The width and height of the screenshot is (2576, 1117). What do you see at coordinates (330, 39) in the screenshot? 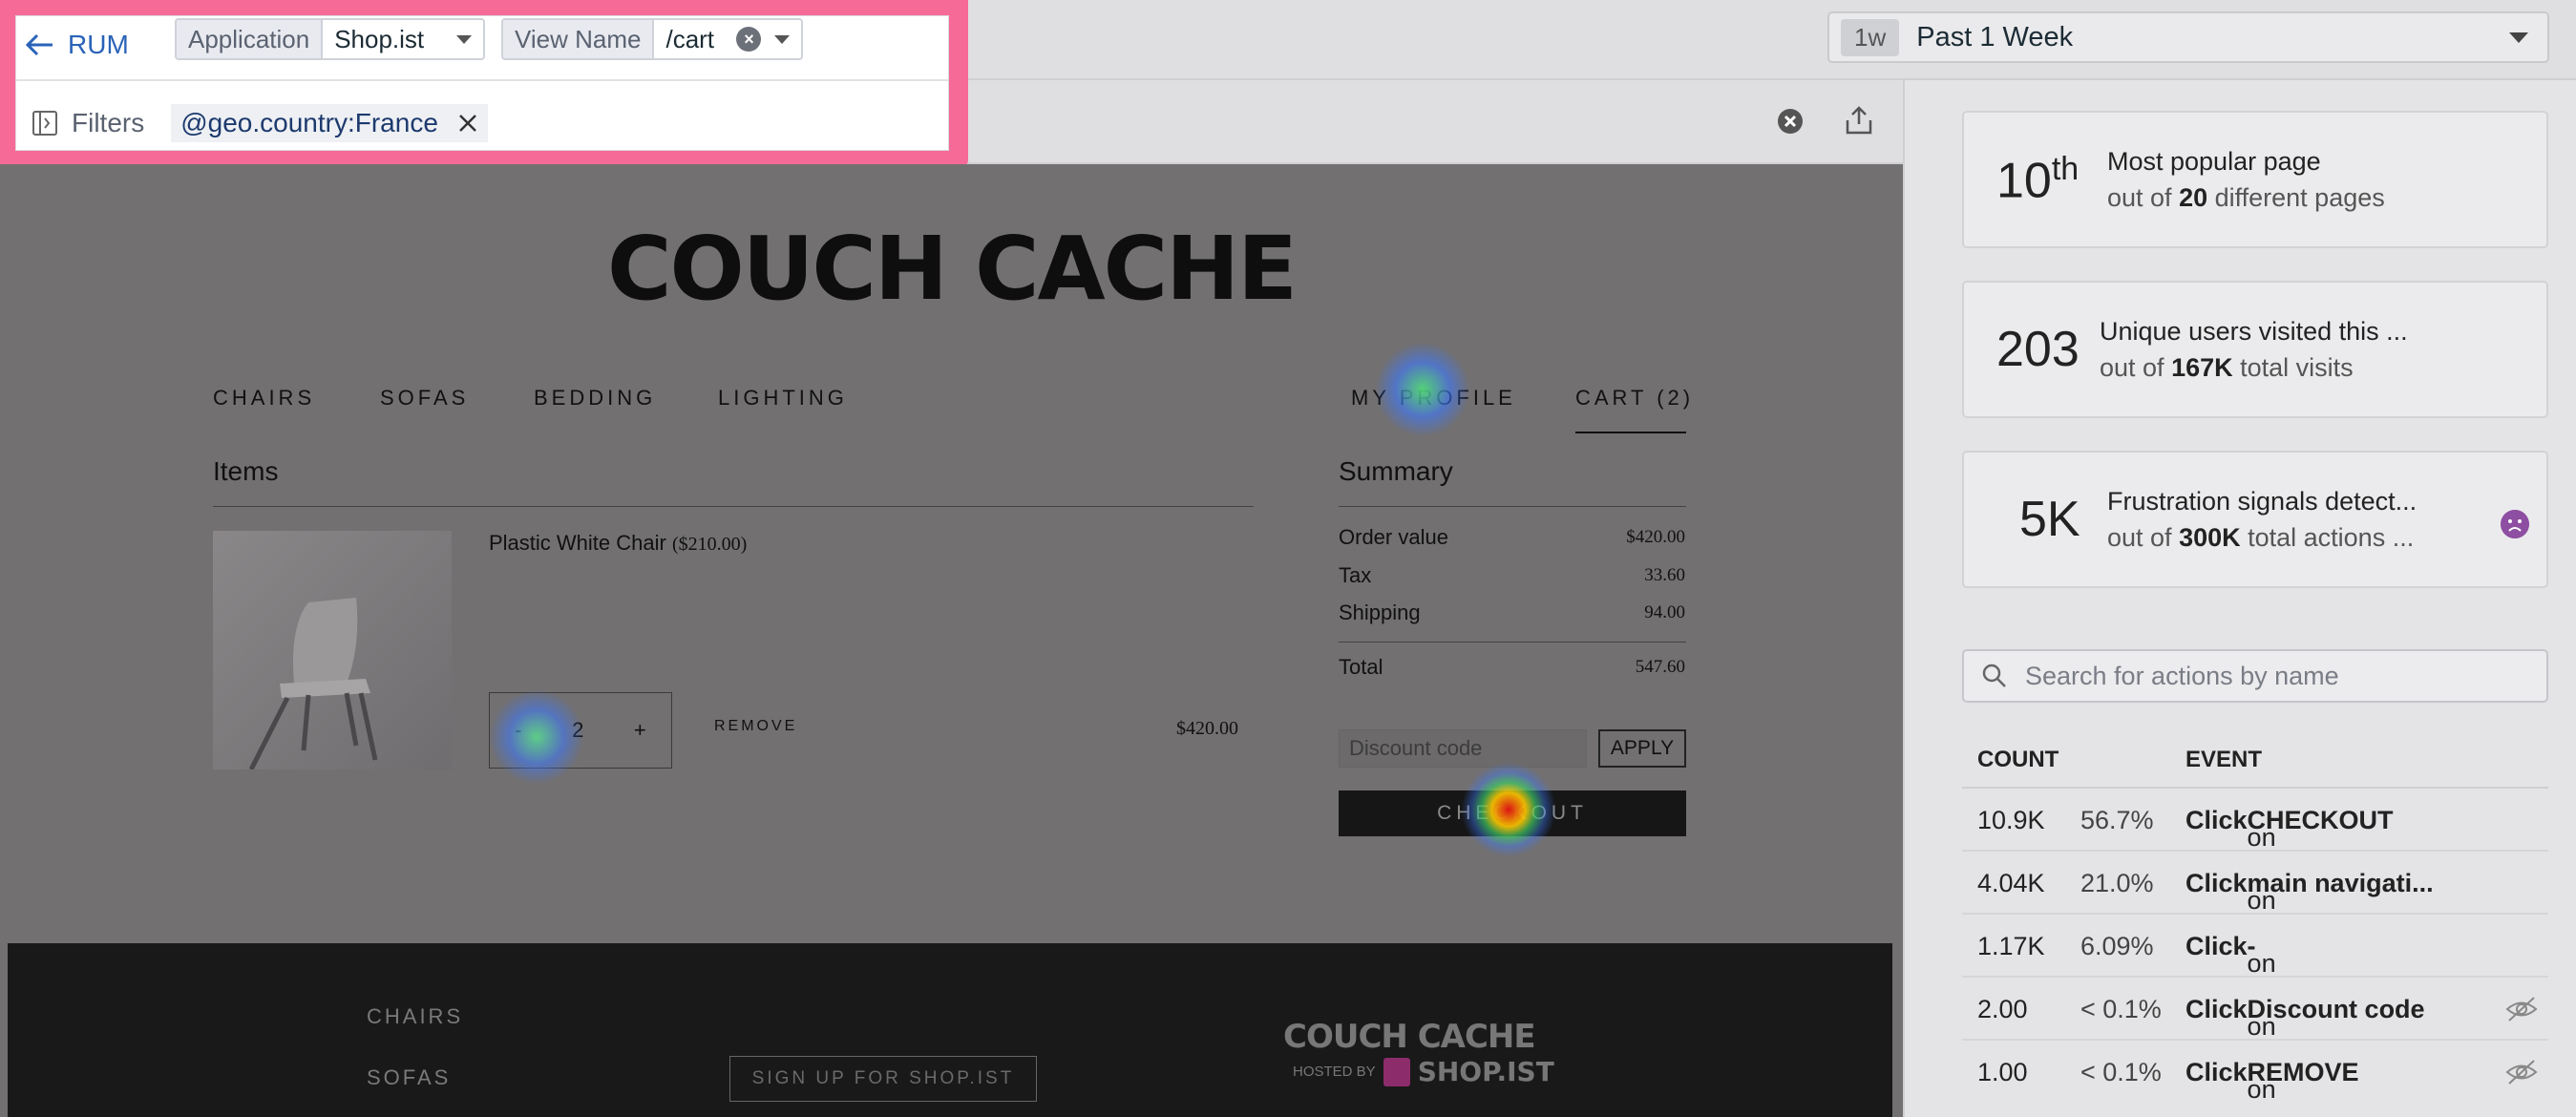
I see `application-select: Application Shop.ist` at bounding box center [330, 39].